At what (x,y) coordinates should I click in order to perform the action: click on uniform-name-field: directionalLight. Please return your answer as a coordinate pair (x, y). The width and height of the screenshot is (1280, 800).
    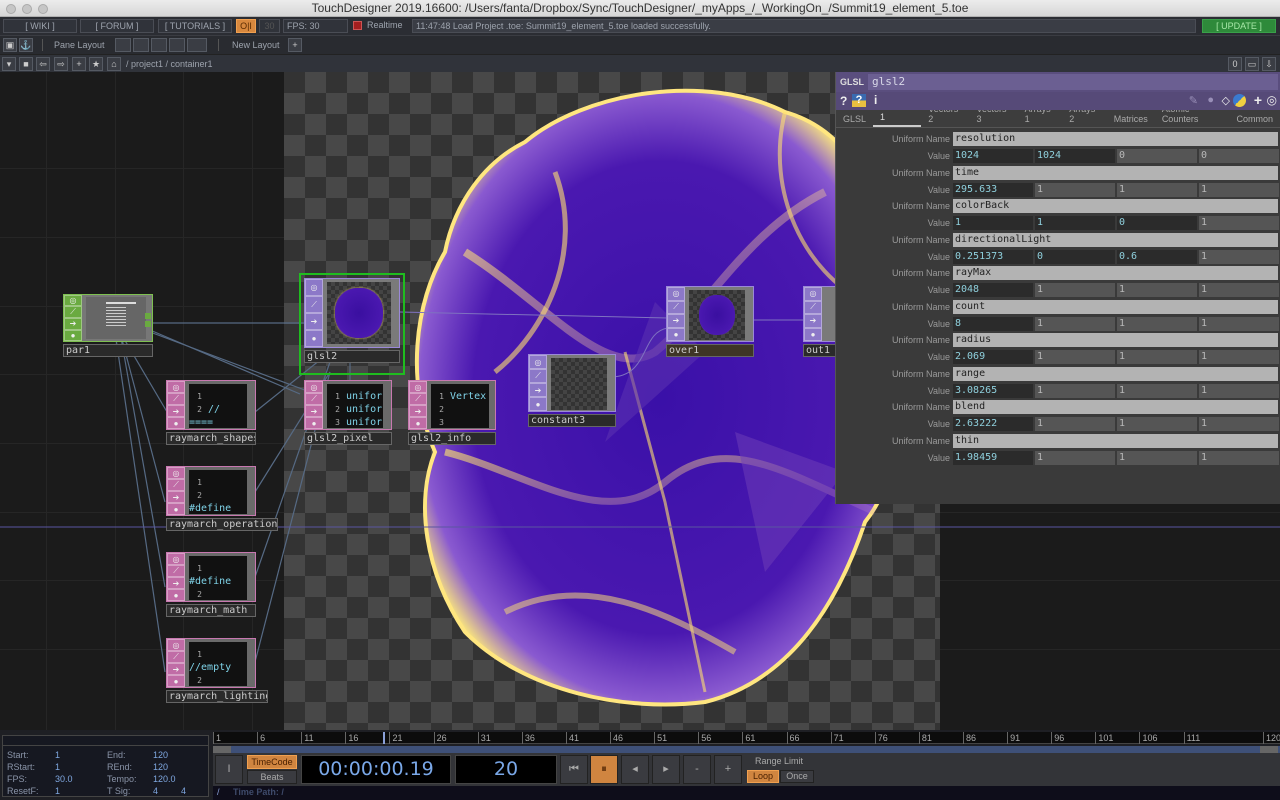
    Looking at the image, I should click on (1115, 239).